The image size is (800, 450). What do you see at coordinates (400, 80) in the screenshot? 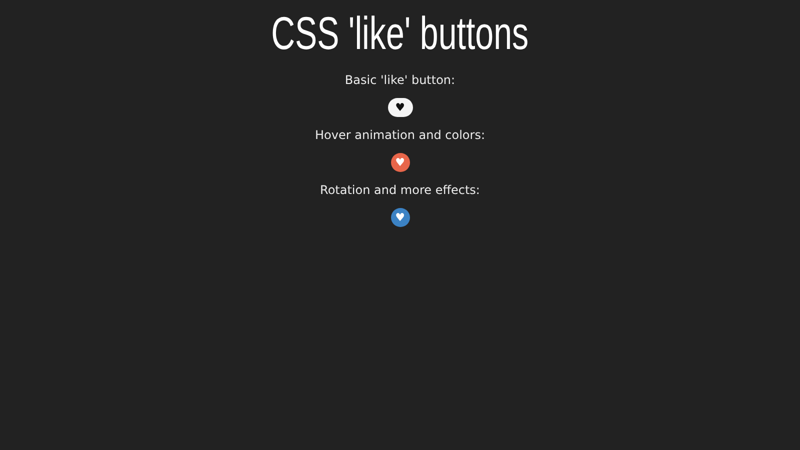
I see `demo-label: Basic 'like' button:` at bounding box center [400, 80].